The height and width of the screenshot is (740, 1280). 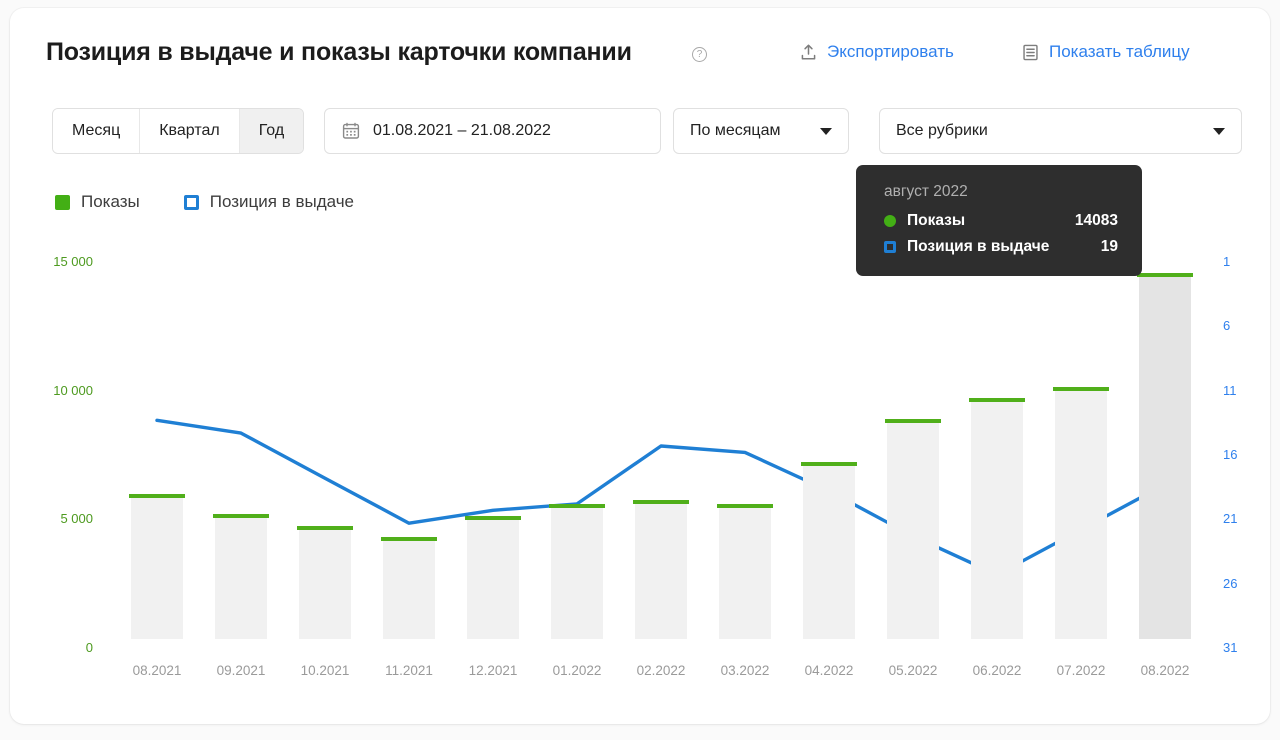 What do you see at coordinates (661, 571) in the screenshot?
I see `bar-02.2022` at bounding box center [661, 571].